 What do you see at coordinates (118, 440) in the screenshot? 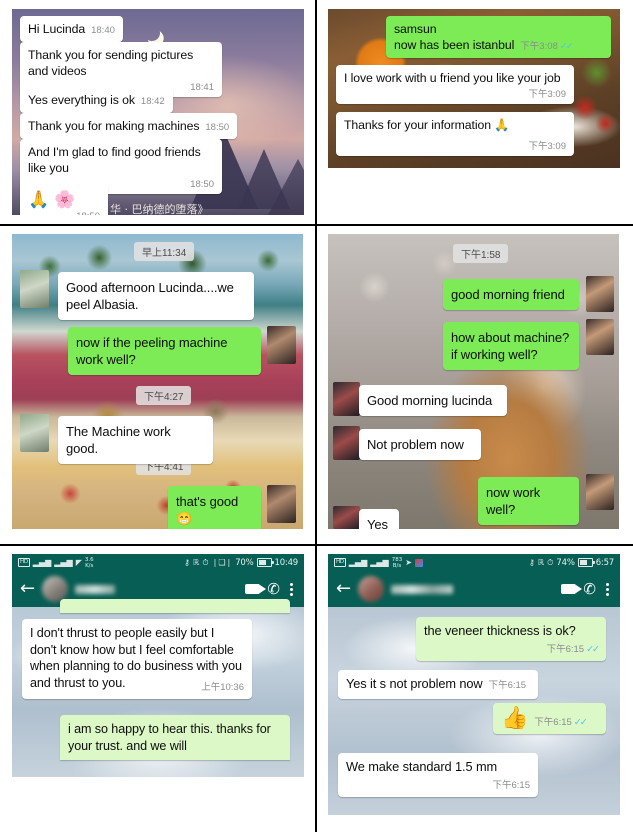
I see `message-text: The Machine work good.` at bounding box center [118, 440].